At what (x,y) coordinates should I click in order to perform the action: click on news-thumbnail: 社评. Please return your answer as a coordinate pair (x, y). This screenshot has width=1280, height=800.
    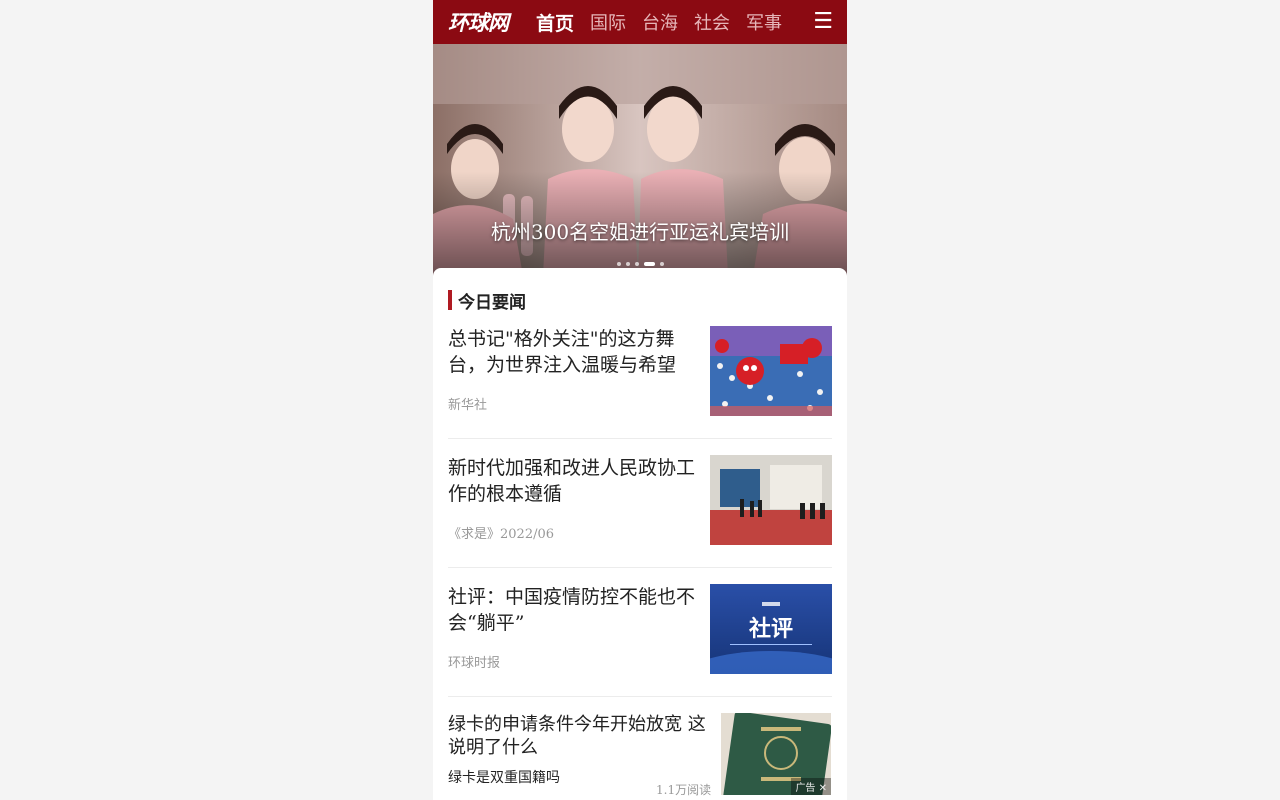
    Looking at the image, I should click on (771, 629).